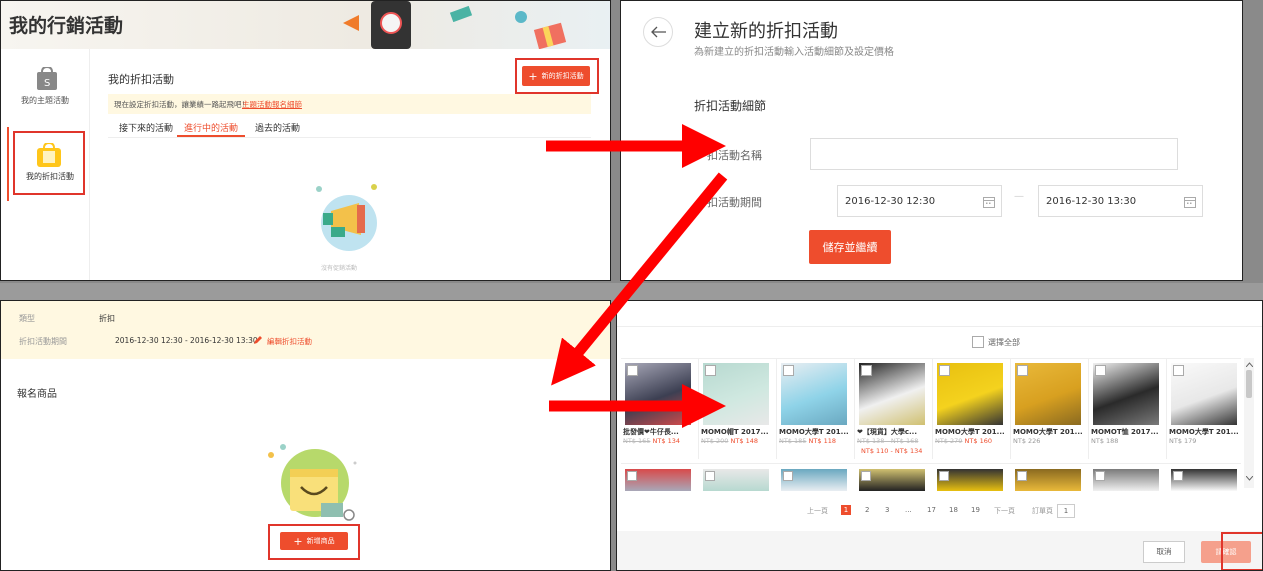 This screenshot has height=571, width=1263. Describe the element at coordinates (639, 279) in the screenshot. I see `arrow-to-detail` at that location.